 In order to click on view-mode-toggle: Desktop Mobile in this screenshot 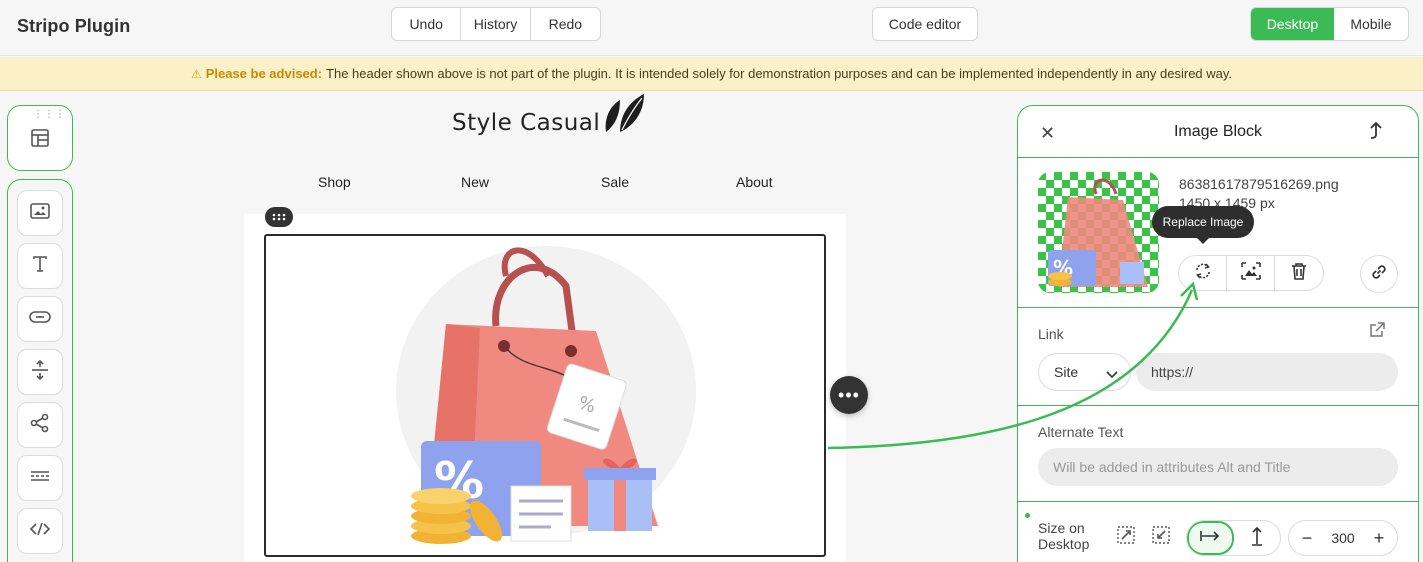, I will do `click(1329, 24)`.